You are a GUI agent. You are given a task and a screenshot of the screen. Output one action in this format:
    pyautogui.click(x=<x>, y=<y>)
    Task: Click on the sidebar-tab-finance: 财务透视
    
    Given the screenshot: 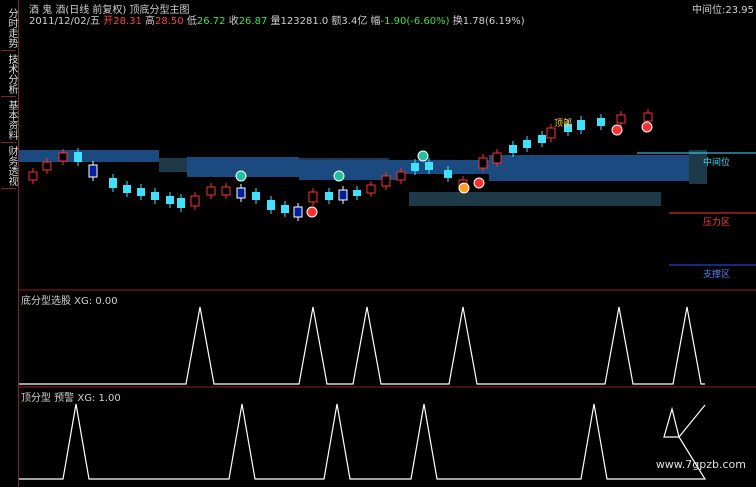 What is the action you would take?
    pyautogui.click(x=9, y=166)
    